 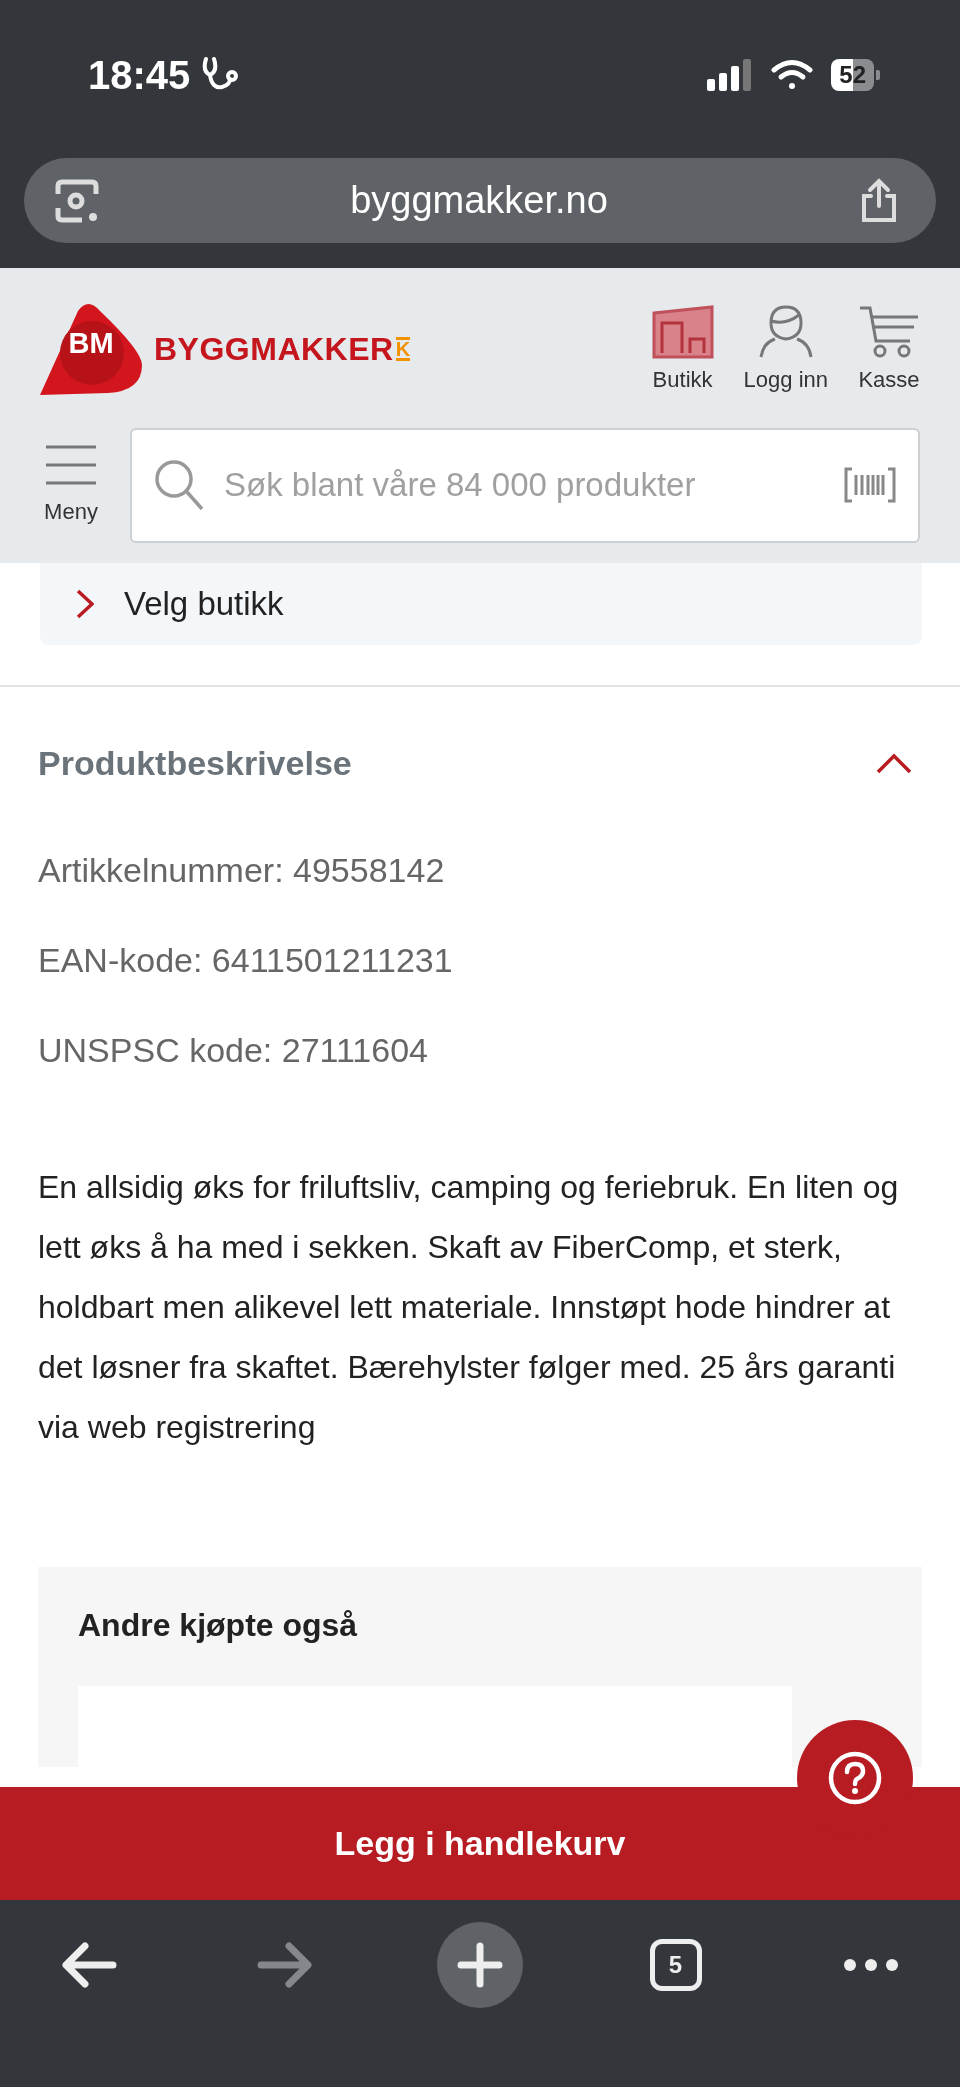 What do you see at coordinates (179, 485) in the screenshot?
I see `search-icon` at bounding box center [179, 485].